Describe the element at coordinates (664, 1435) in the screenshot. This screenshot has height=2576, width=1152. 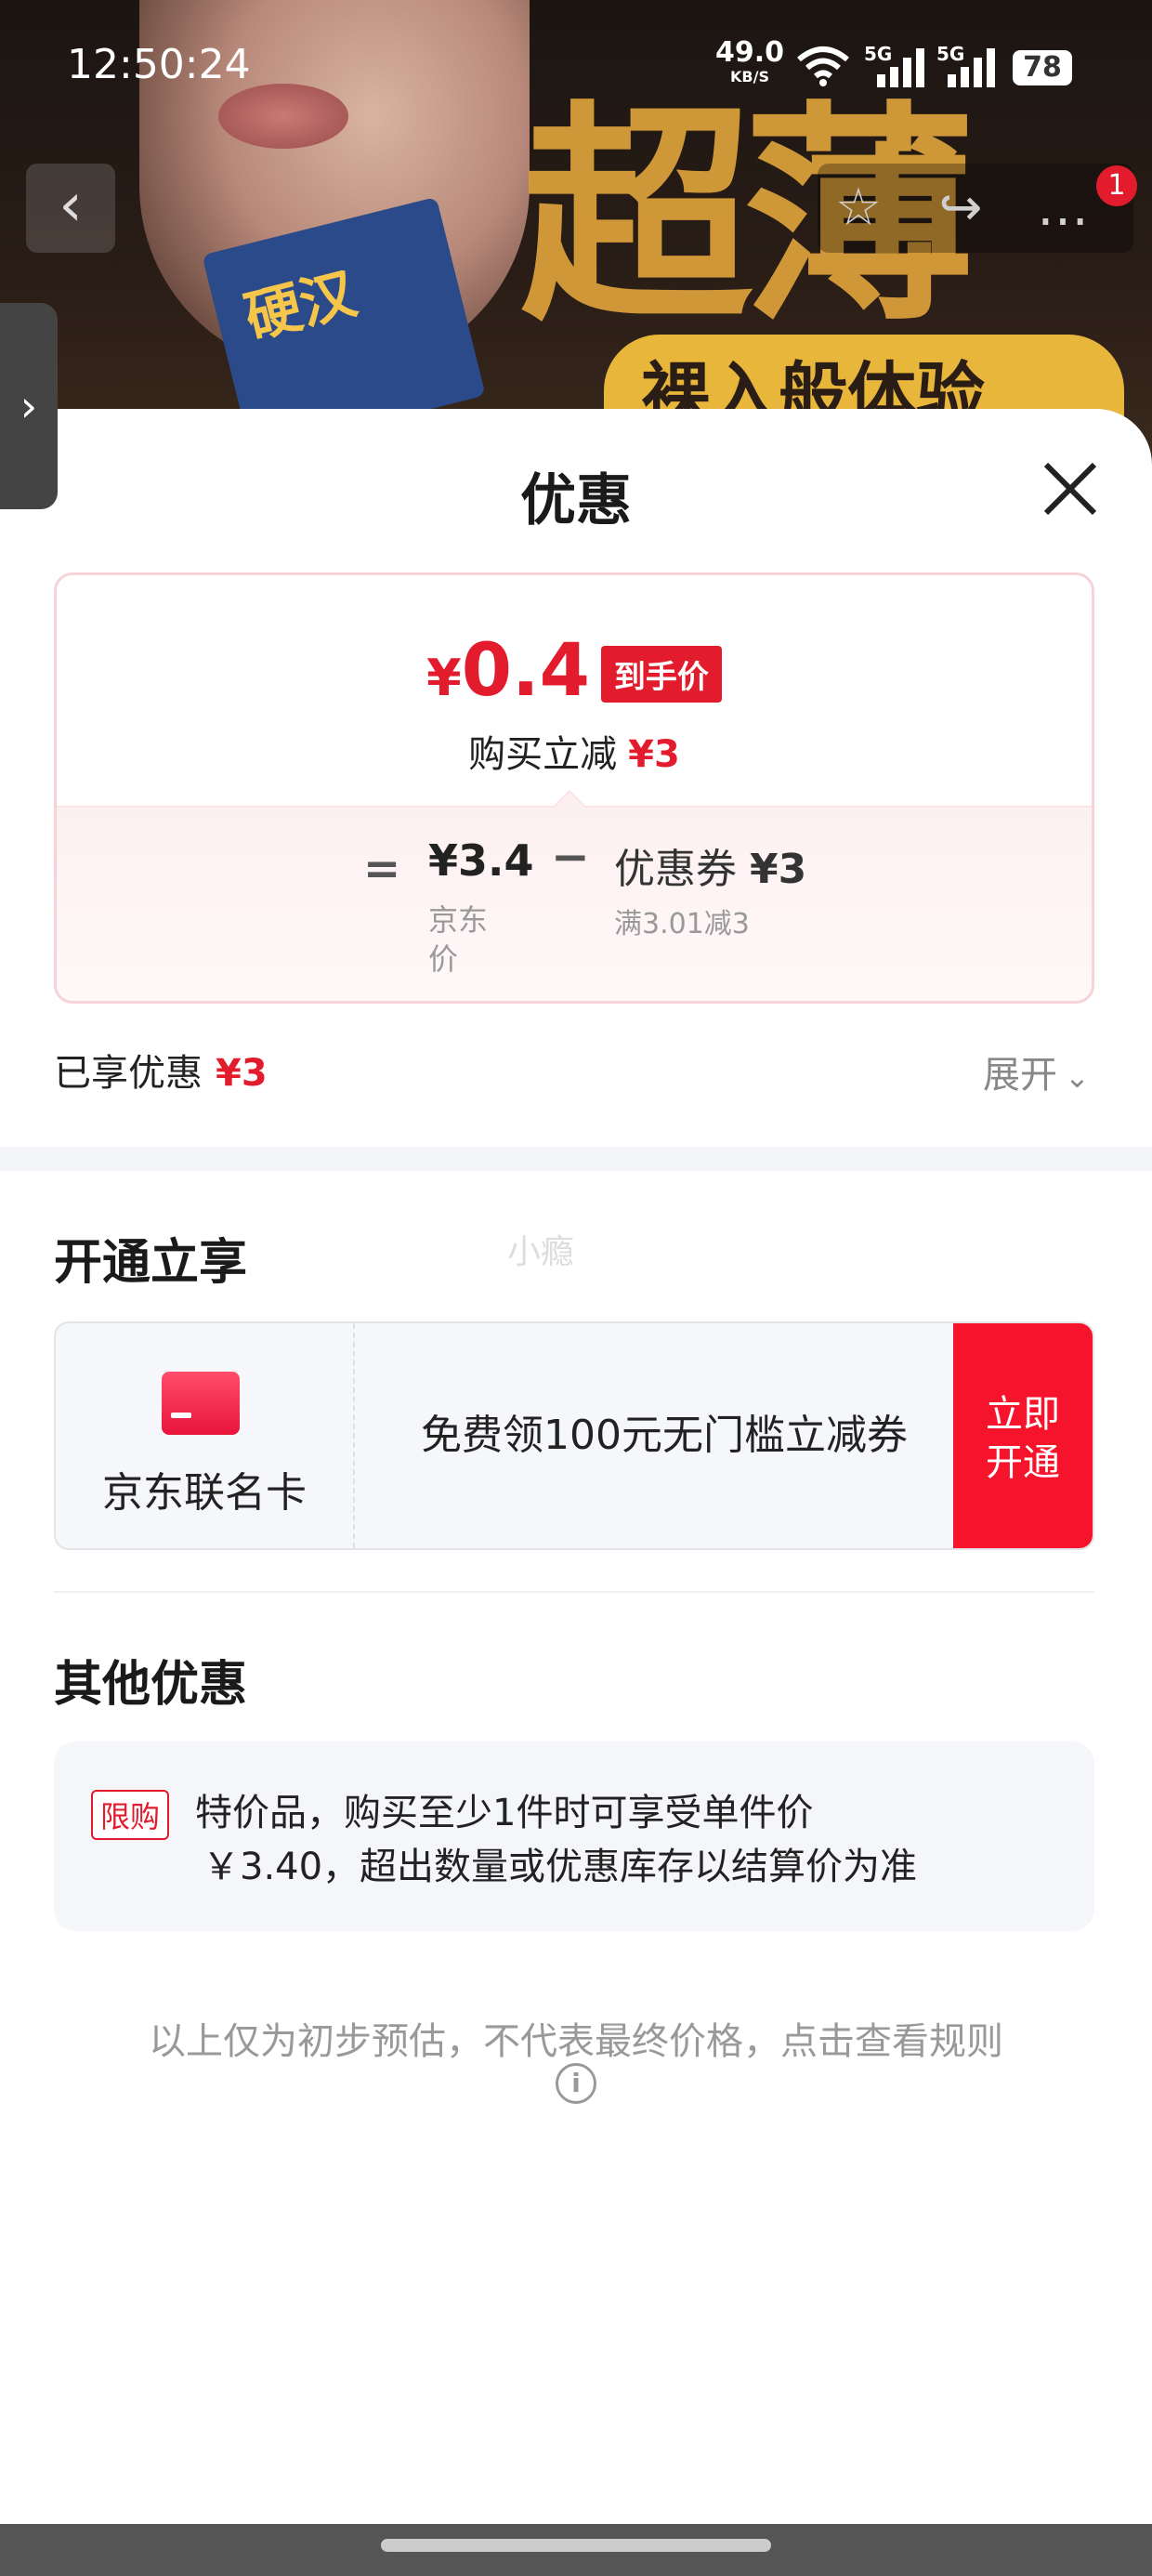
I see `card-offer-desc: 免费领100元无门槛立减券` at that location.